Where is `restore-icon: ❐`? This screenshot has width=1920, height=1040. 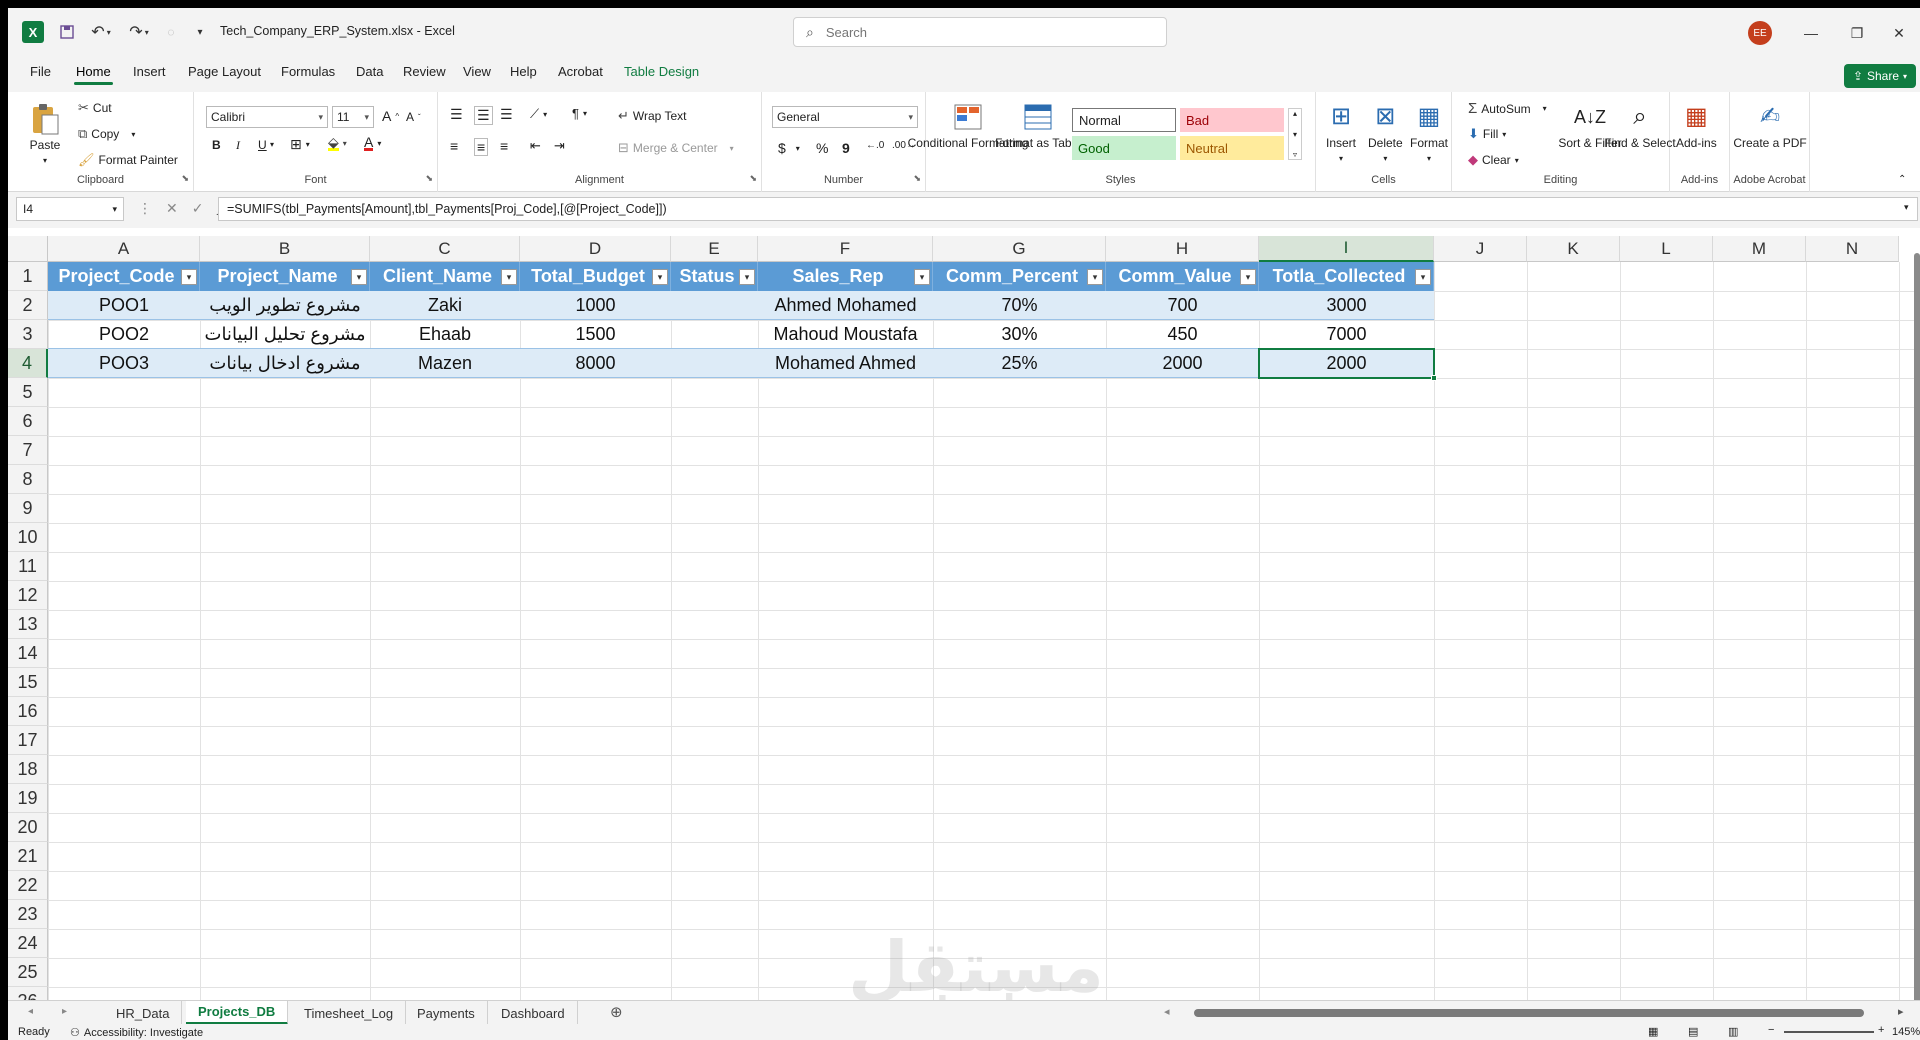
restore-icon: ❐ is located at coordinates (1857, 33).